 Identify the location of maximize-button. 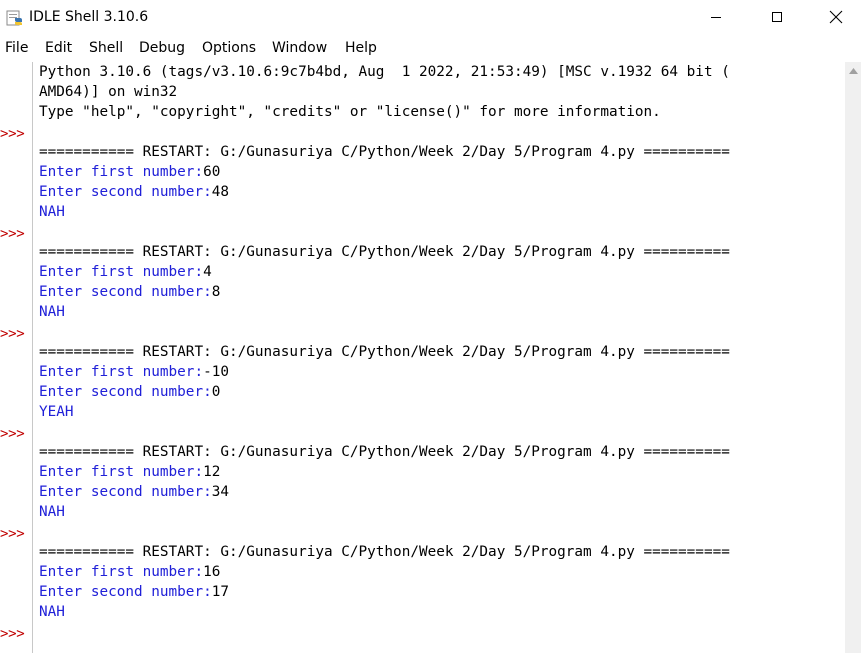
(777, 17).